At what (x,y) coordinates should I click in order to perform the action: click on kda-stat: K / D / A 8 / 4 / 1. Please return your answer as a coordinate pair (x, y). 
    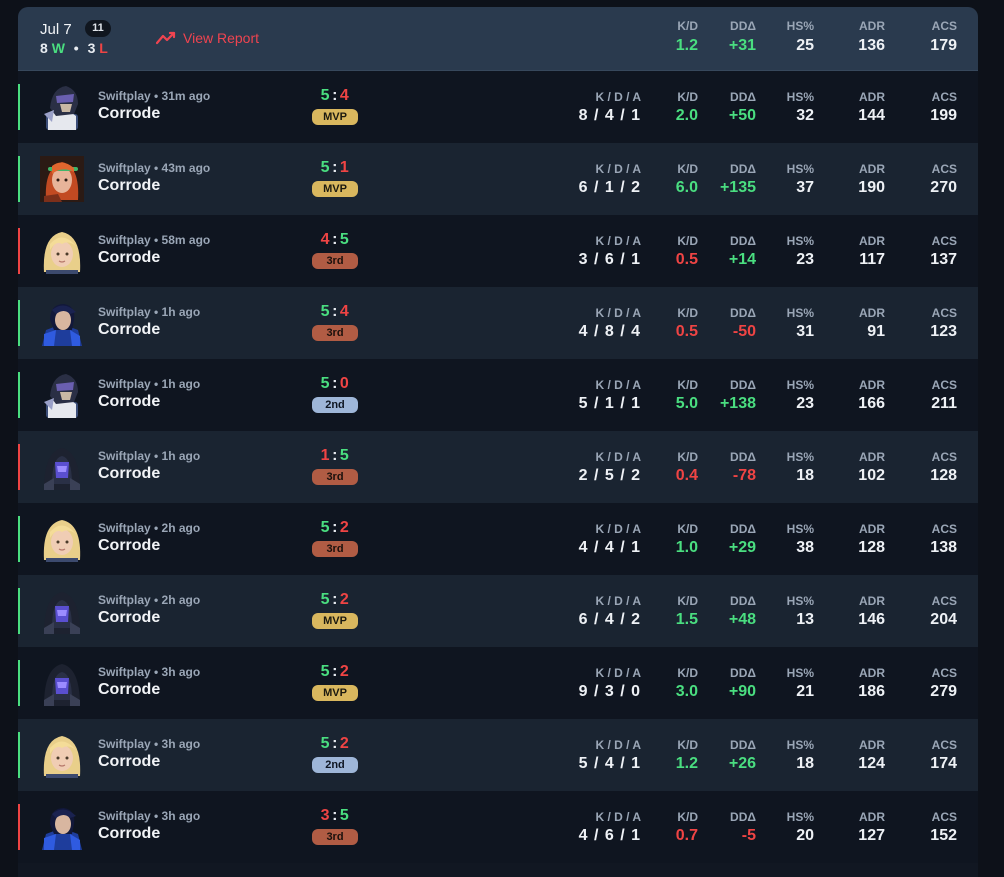
    Looking at the image, I should click on (610, 108).